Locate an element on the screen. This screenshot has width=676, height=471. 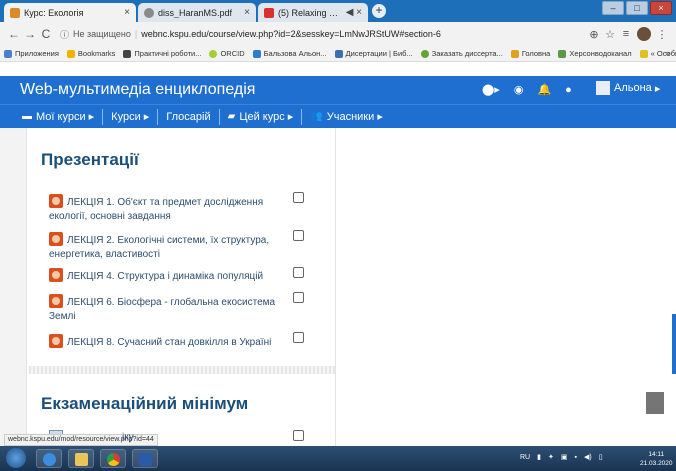
ie-icon is located at coordinates (49, 459).